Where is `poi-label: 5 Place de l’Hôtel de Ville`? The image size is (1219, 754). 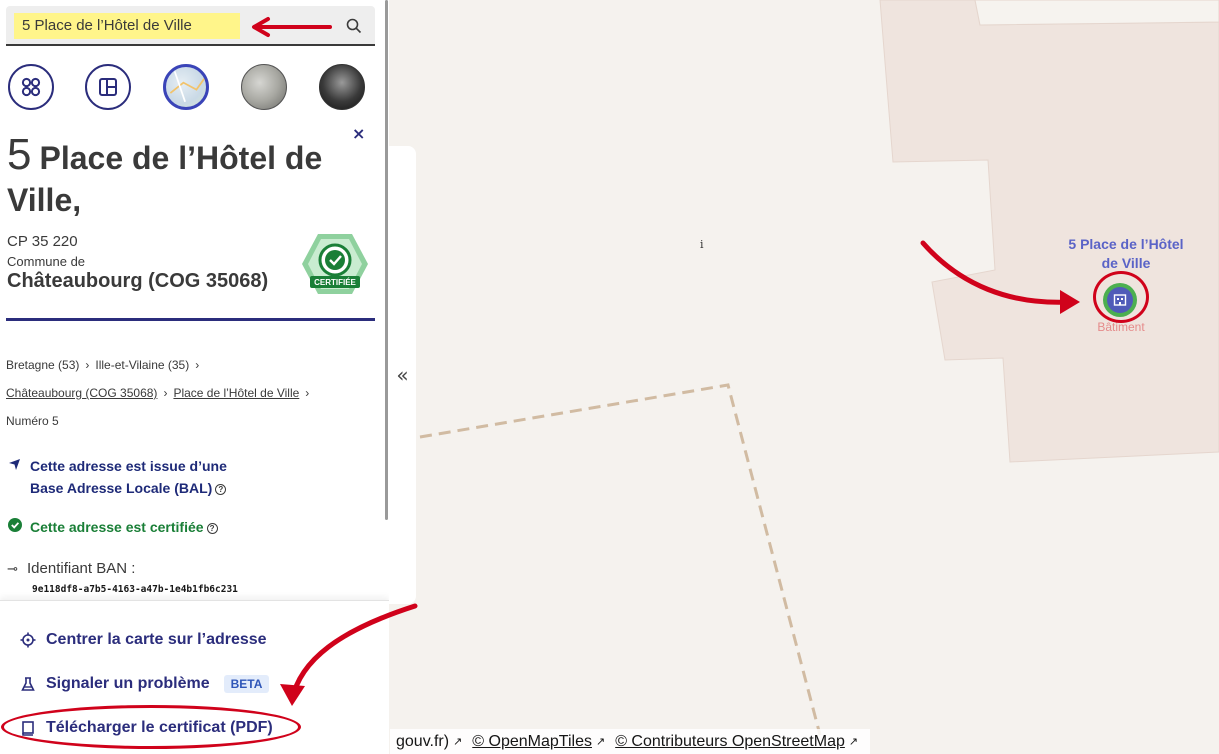 poi-label: 5 Place de l’Hôtel de Ville is located at coordinates (1126, 254).